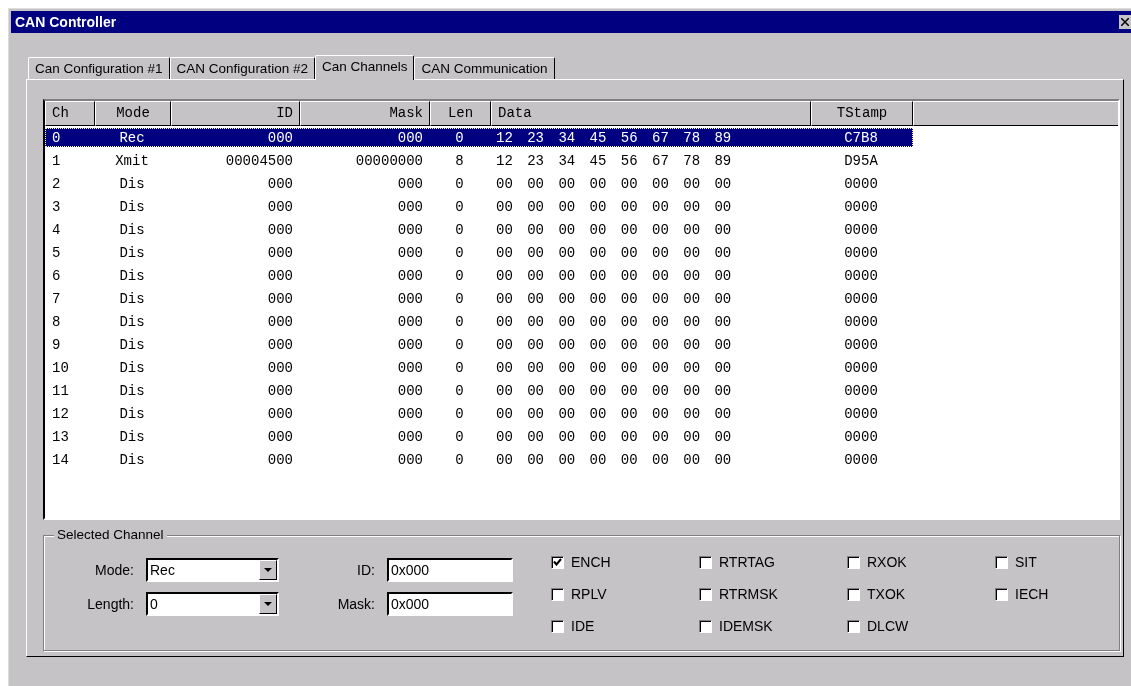 The image size is (1131, 686). Describe the element at coordinates (479, 183) in the screenshot. I see `table-row: 2 Dis 000 000 0 00 00 00 00 00 00 00 00 0000` at that location.